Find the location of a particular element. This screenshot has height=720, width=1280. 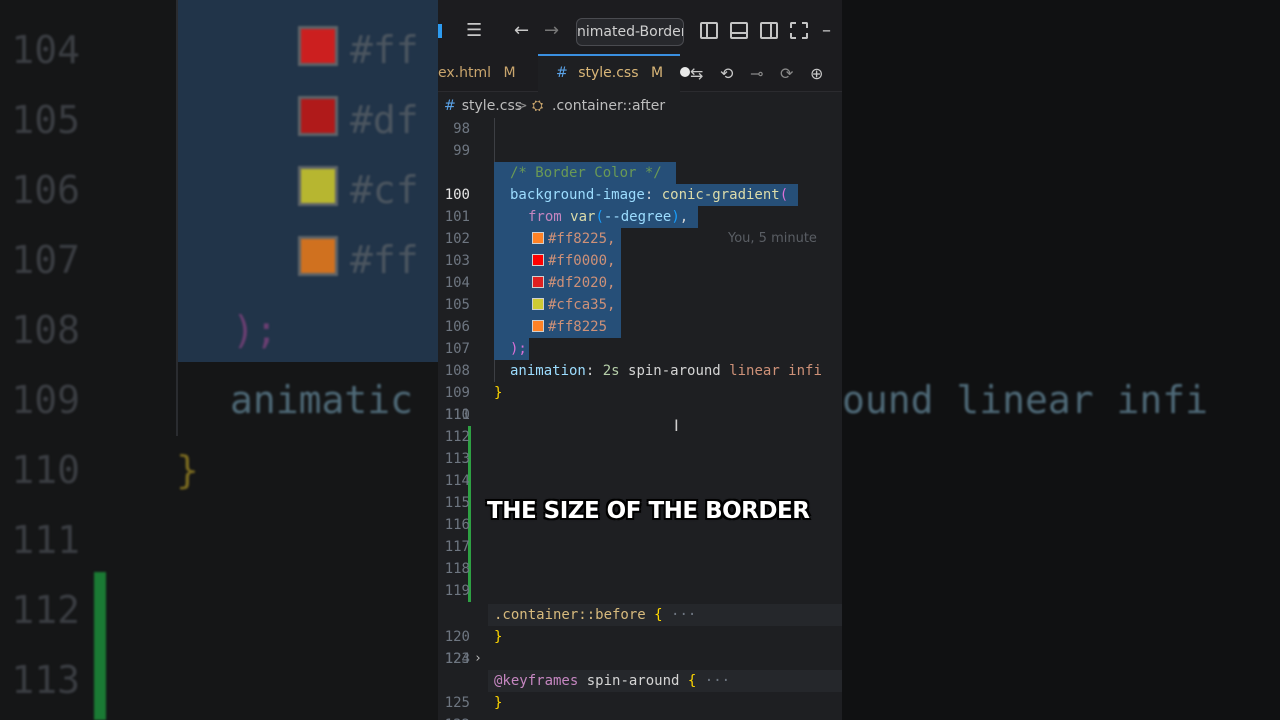

tab-label: style.css is located at coordinates (608, 73).